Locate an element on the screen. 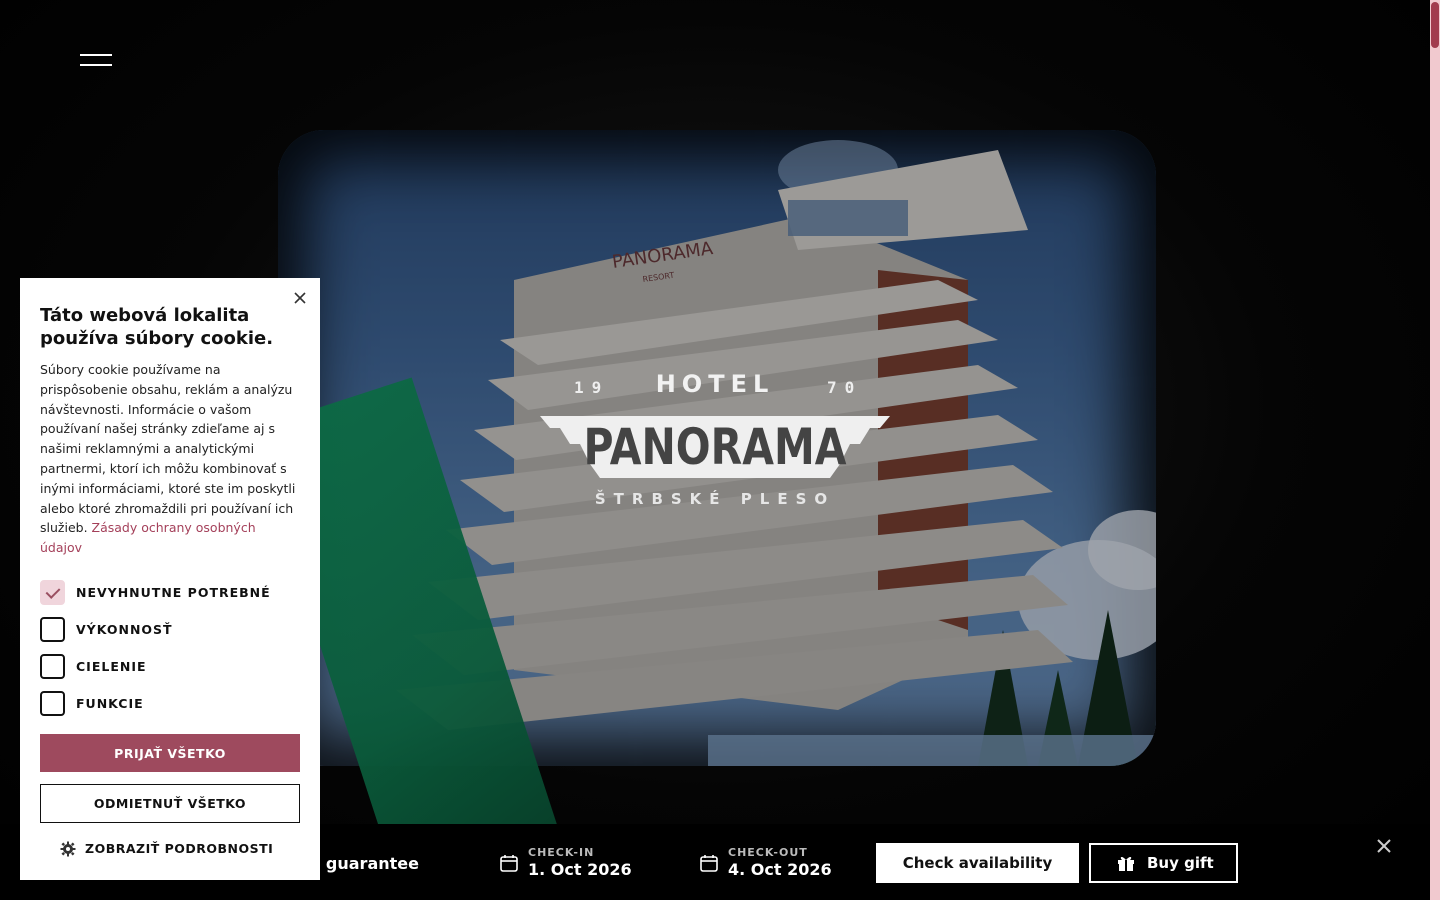 The width and height of the screenshot is (1440, 900). buy-gift-label: Buy gift is located at coordinates (1180, 863).